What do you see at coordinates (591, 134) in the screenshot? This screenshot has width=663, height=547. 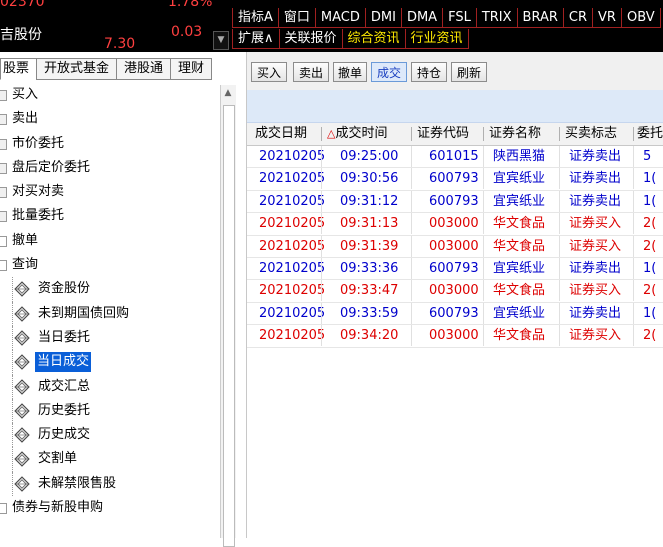 I see `column-header: 买卖标志` at bounding box center [591, 134].